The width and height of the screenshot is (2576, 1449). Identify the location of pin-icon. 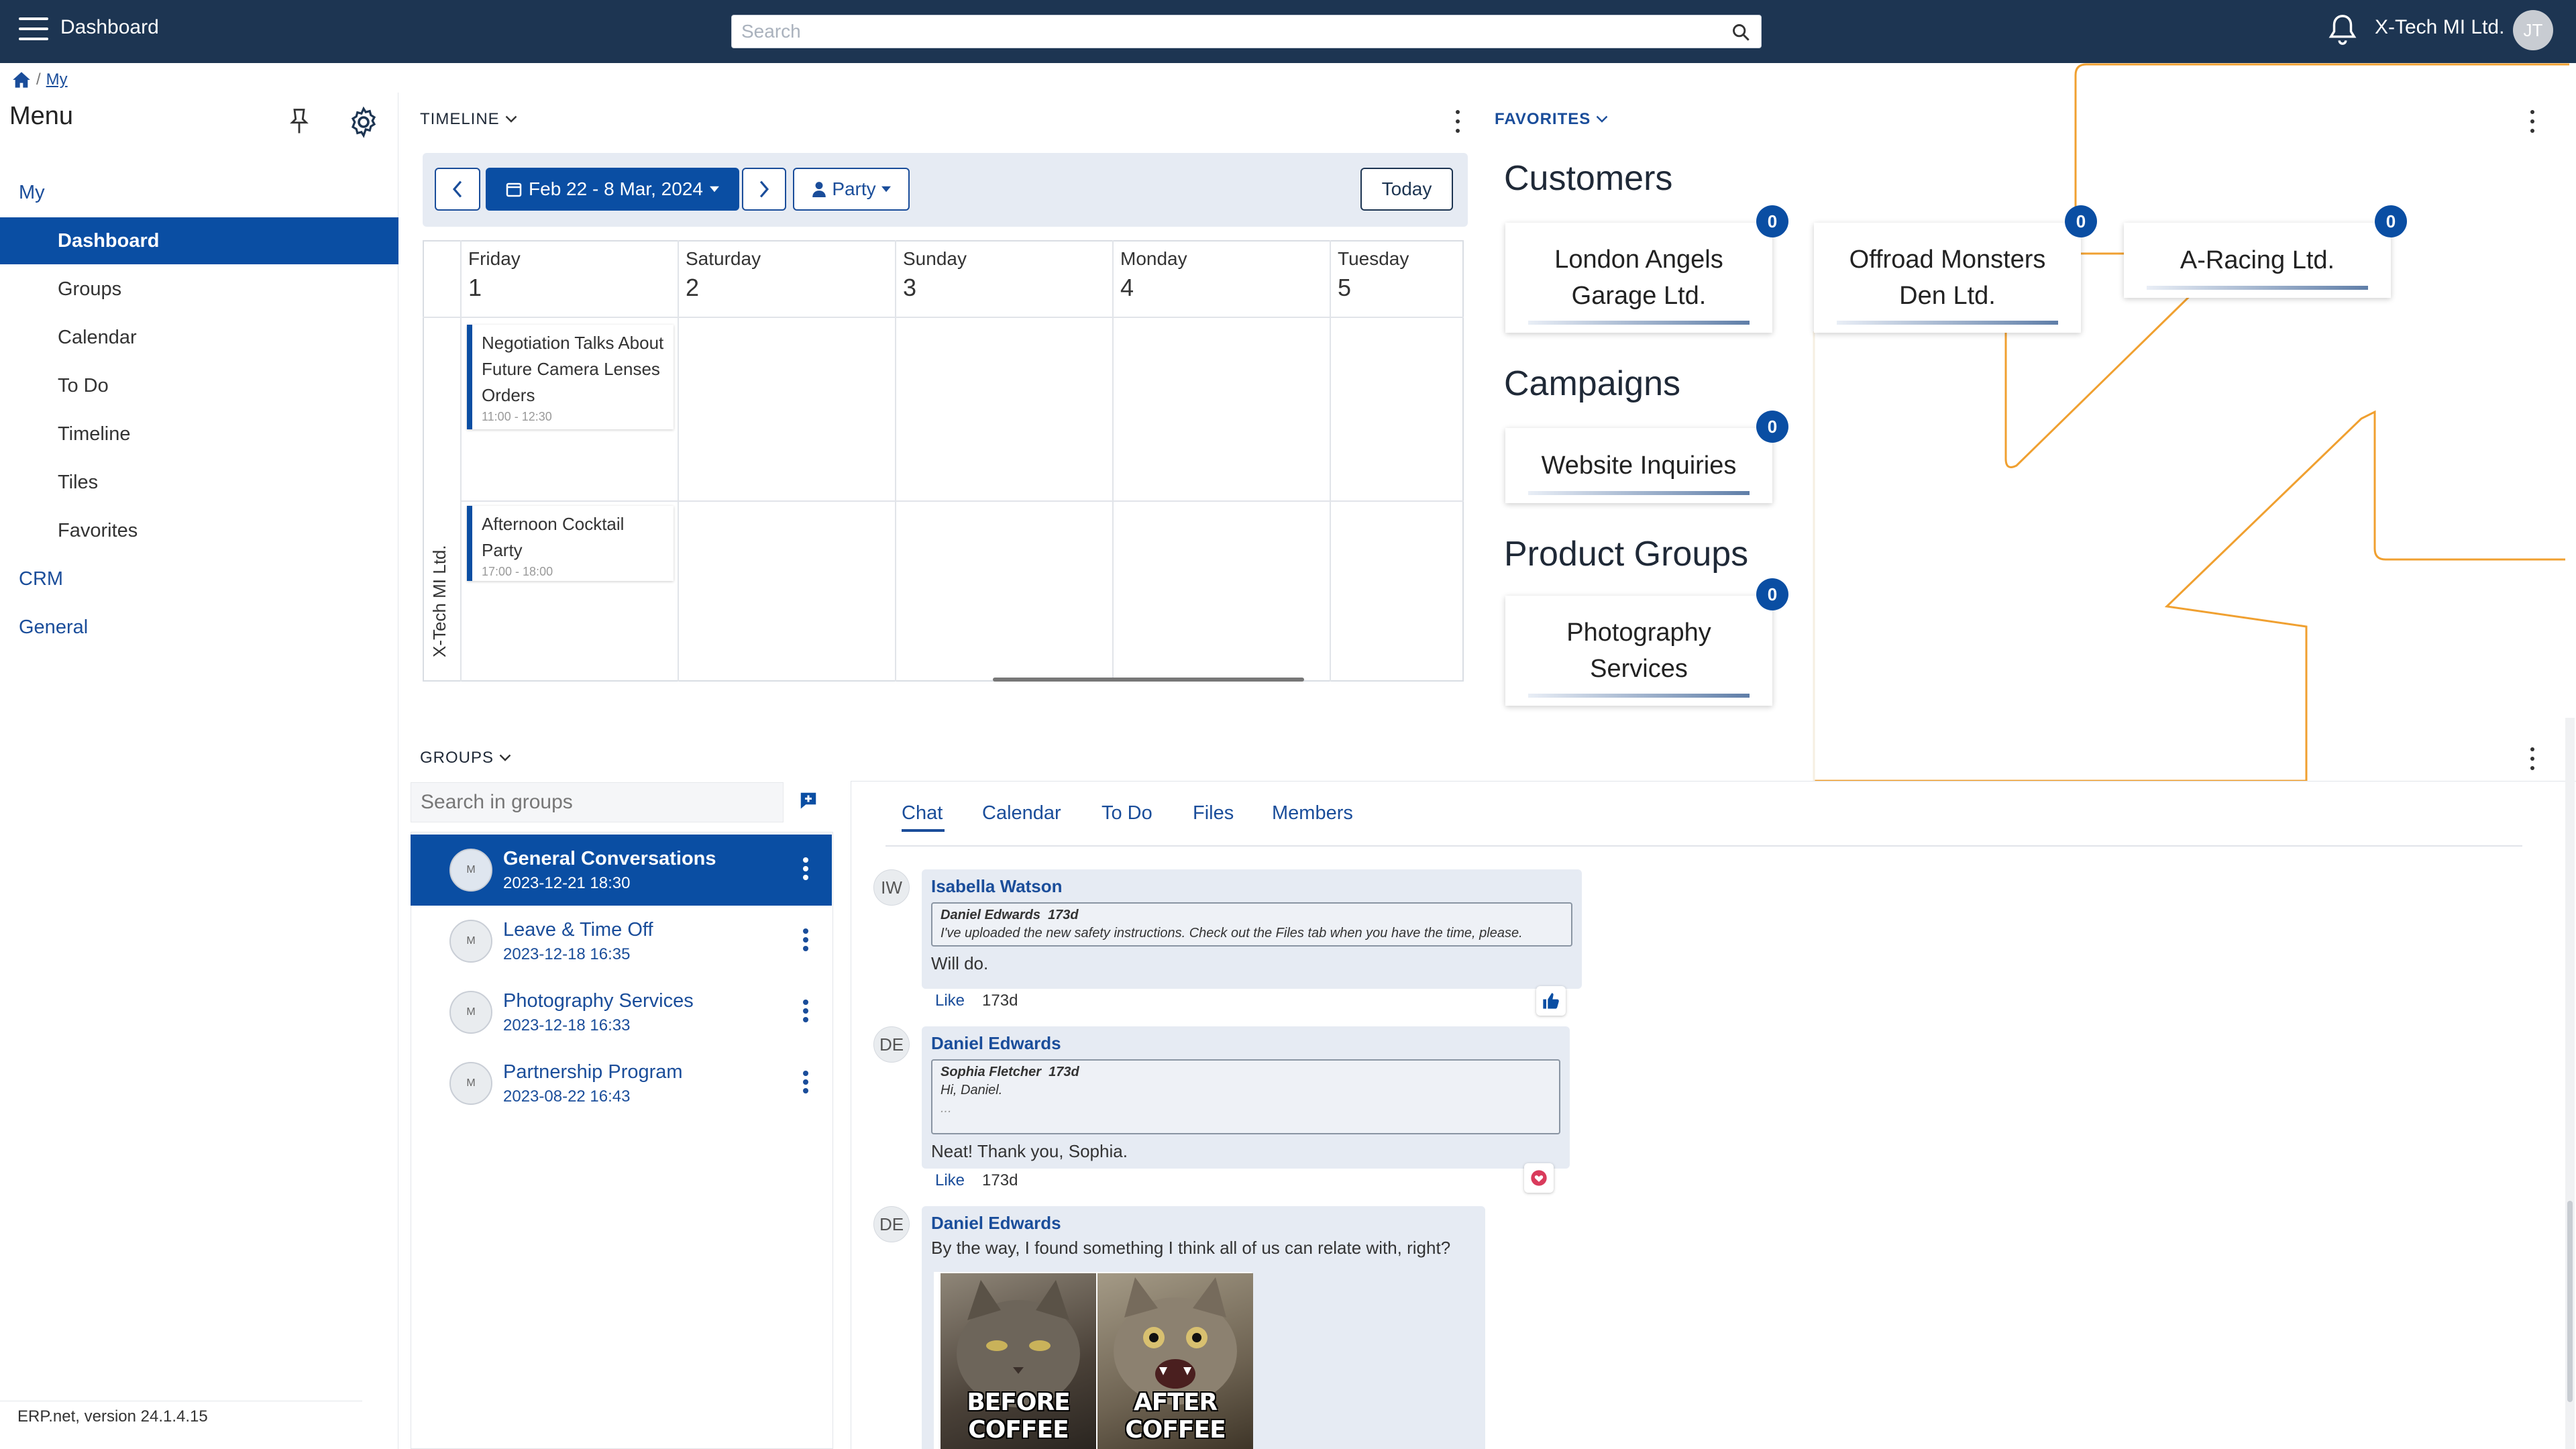
(299, 121).